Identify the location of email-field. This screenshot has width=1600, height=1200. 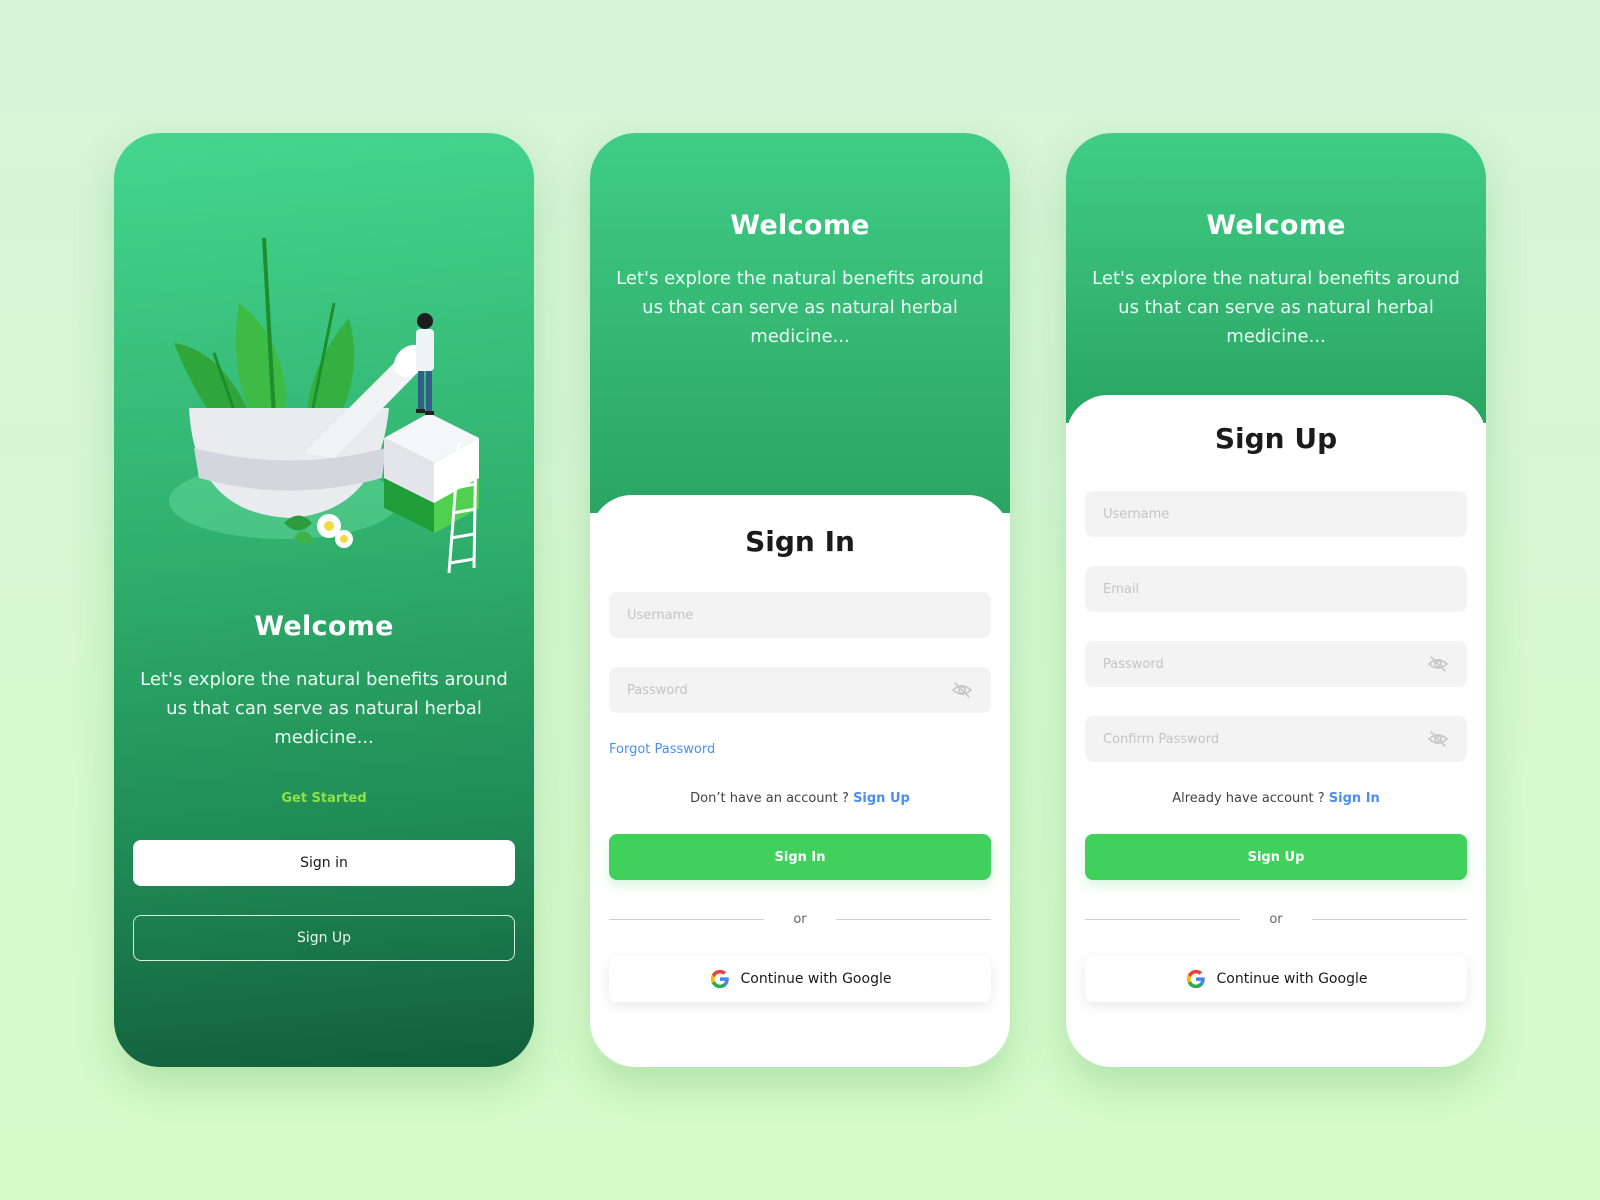
(1276, 589).